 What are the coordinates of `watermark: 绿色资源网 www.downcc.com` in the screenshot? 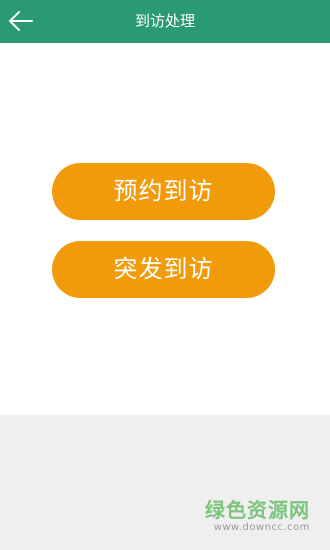 It's located at (257, 516).